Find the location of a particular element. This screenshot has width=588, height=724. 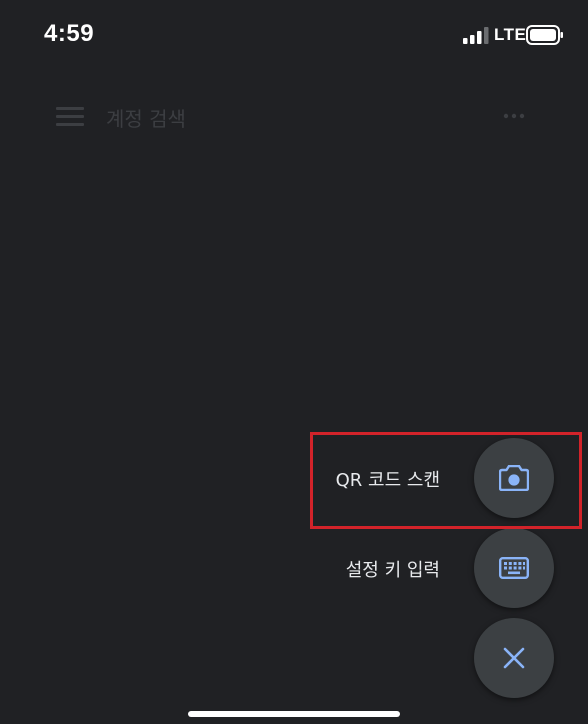

network-type-label: LTE is located at coordinates (510, 34).